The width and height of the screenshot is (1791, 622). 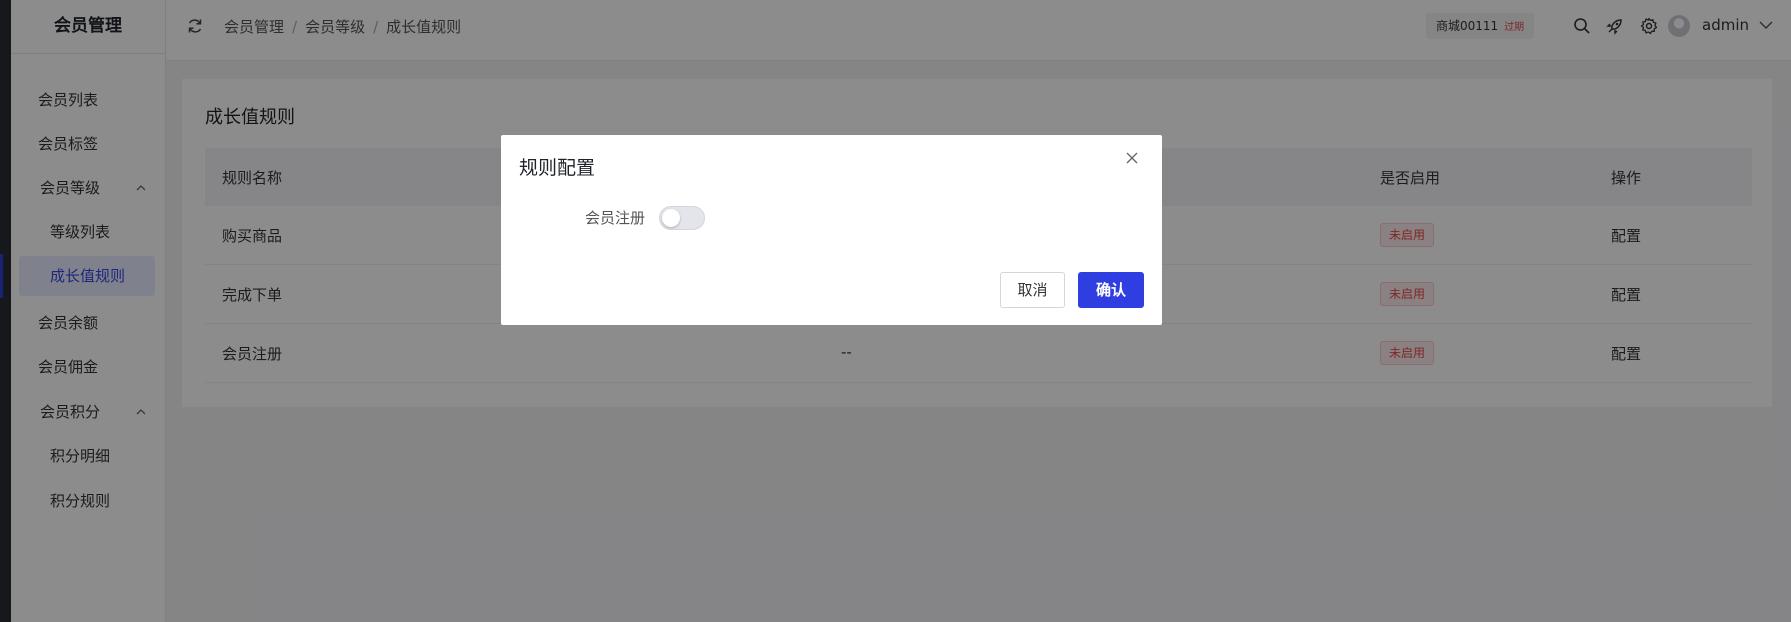 I want to click on close-icon, so click(x=1132, y=158).